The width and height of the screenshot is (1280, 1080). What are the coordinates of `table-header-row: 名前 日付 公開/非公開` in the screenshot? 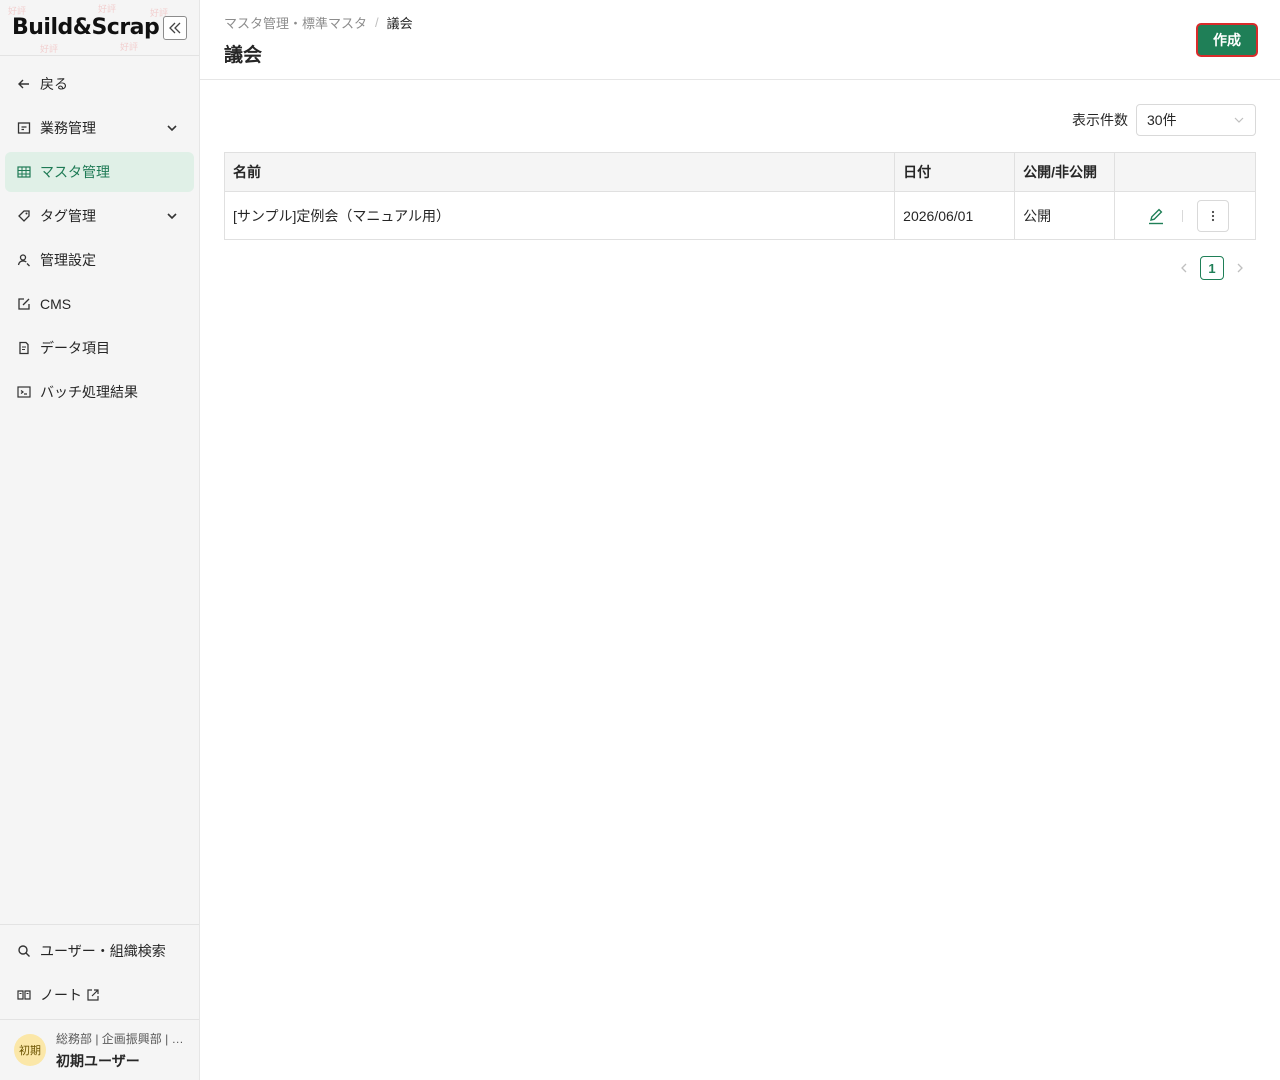 It's located at (740, 172).